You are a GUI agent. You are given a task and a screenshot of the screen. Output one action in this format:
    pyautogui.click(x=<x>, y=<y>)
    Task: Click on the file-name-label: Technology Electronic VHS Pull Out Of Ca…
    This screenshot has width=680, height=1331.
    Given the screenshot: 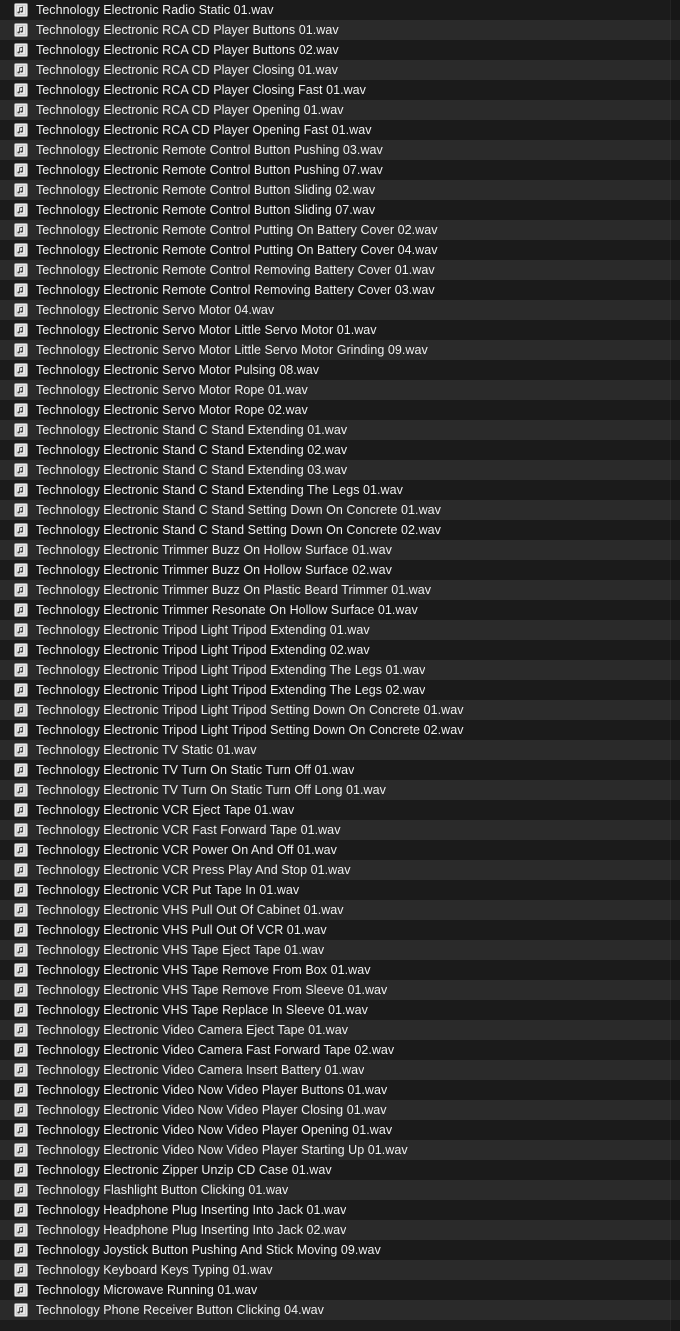 What is the action you would take?
    pyautogui.click(x=190, y=910)
    